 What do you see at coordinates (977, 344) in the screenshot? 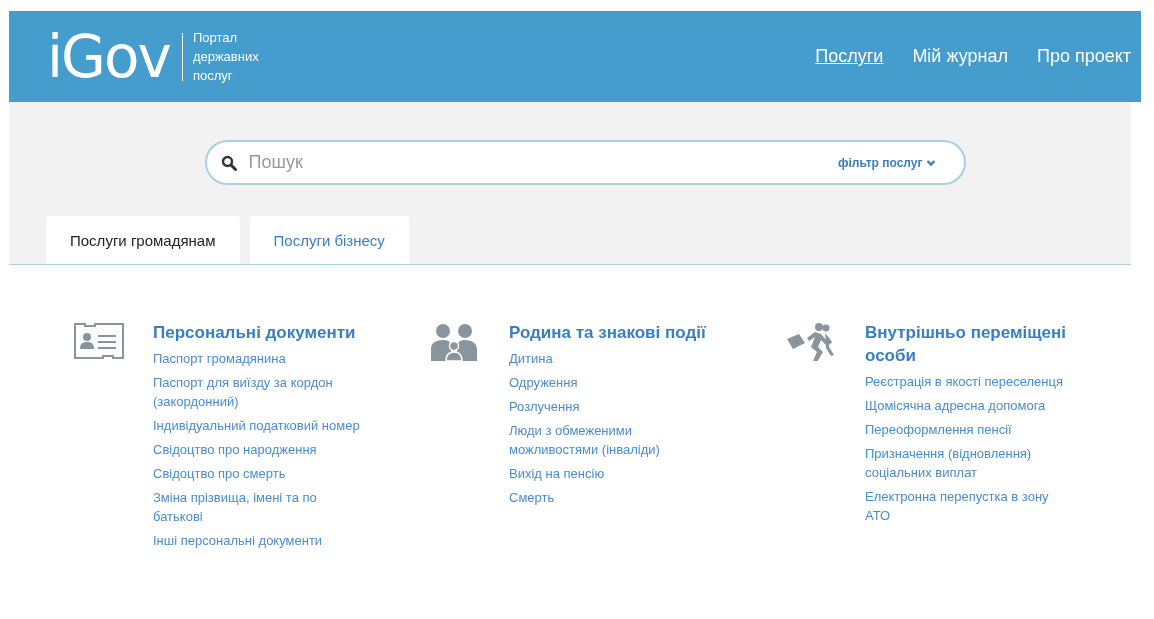
I see `category-title: Внутрішньо переміщені особи` at bounding box center [977, 344].